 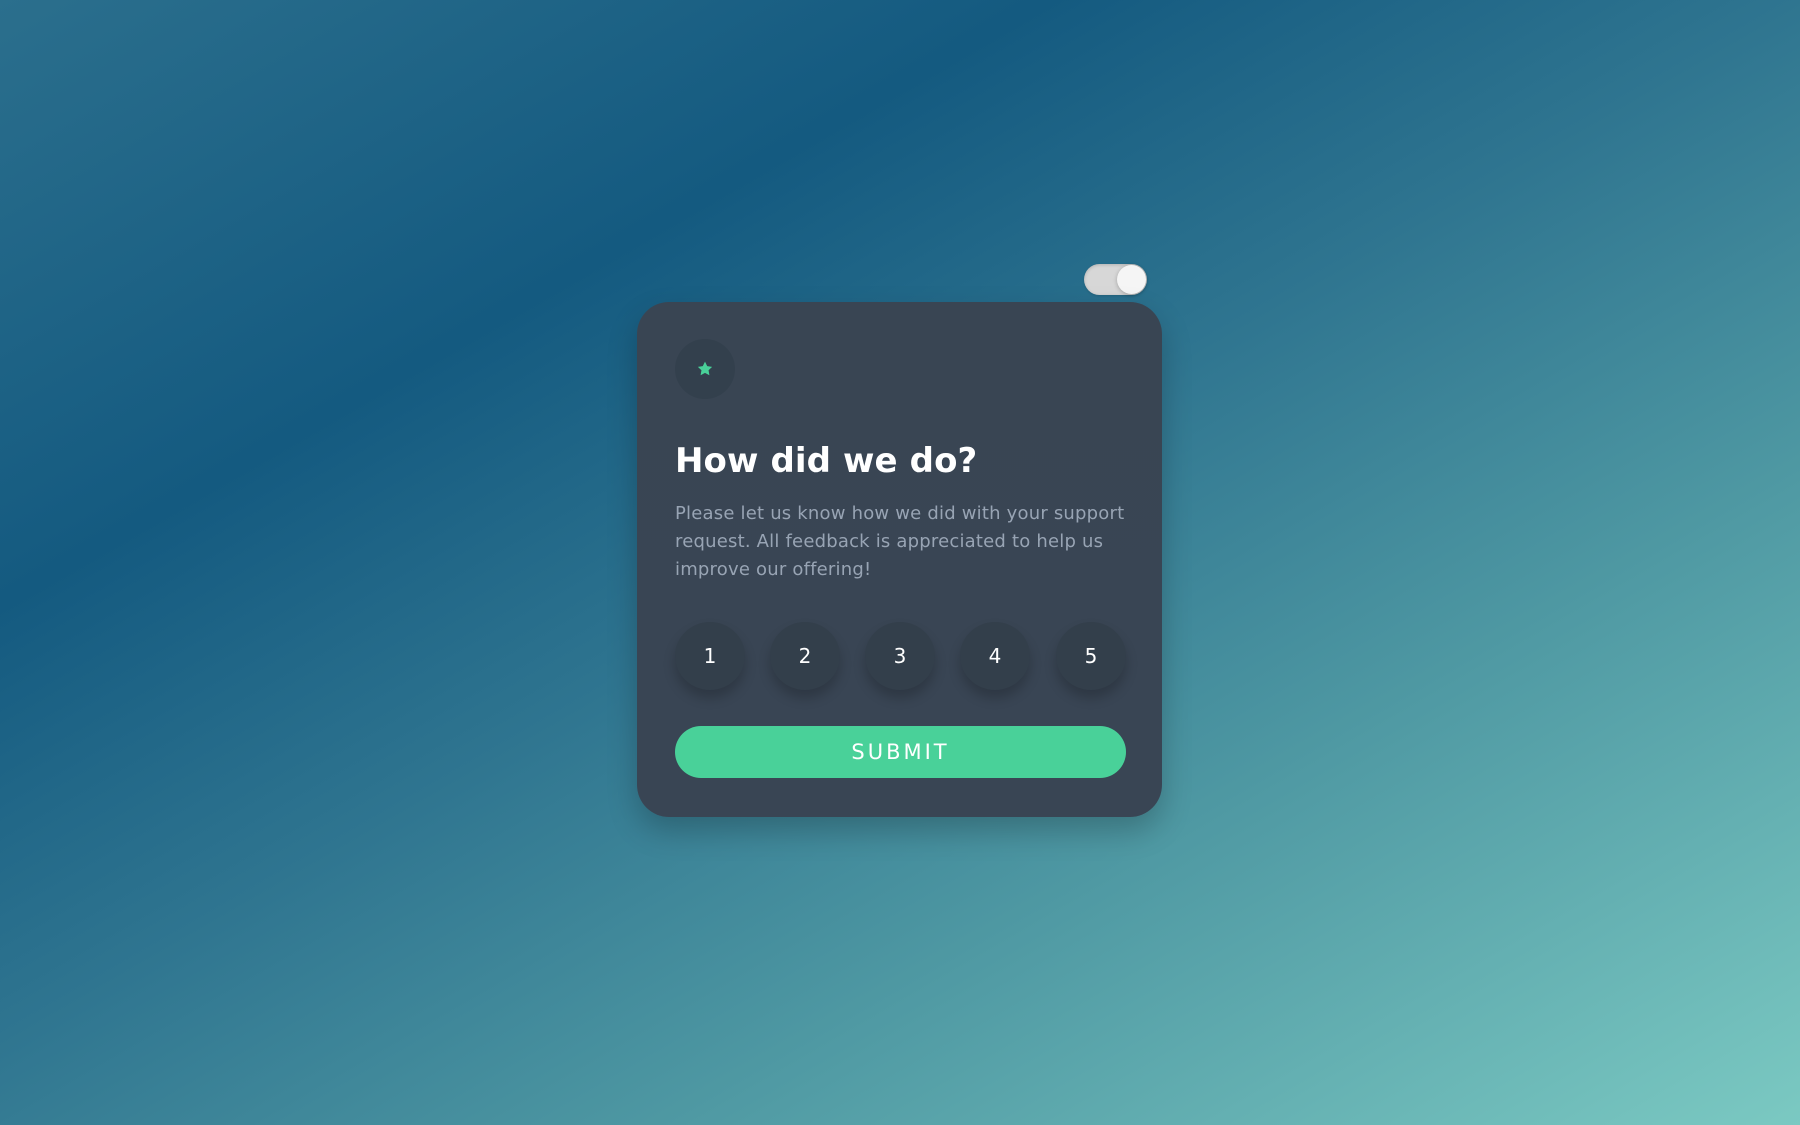 I want to click on rating-option-2: 2, so click(x=805, y=656).